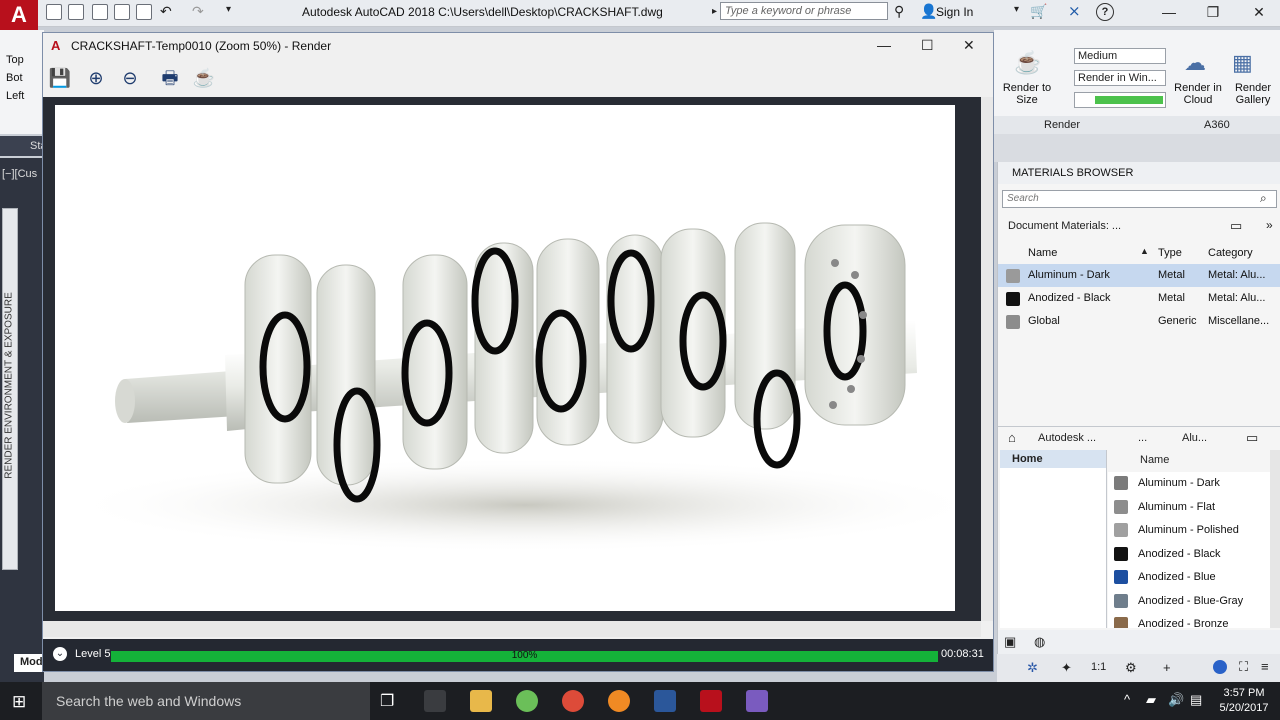 The image size is (1280, 720). What do you see at coordinates (1012, 437) in the screenshot?
I see `home-icon: ⌂` at bounding box center [1012, 437].